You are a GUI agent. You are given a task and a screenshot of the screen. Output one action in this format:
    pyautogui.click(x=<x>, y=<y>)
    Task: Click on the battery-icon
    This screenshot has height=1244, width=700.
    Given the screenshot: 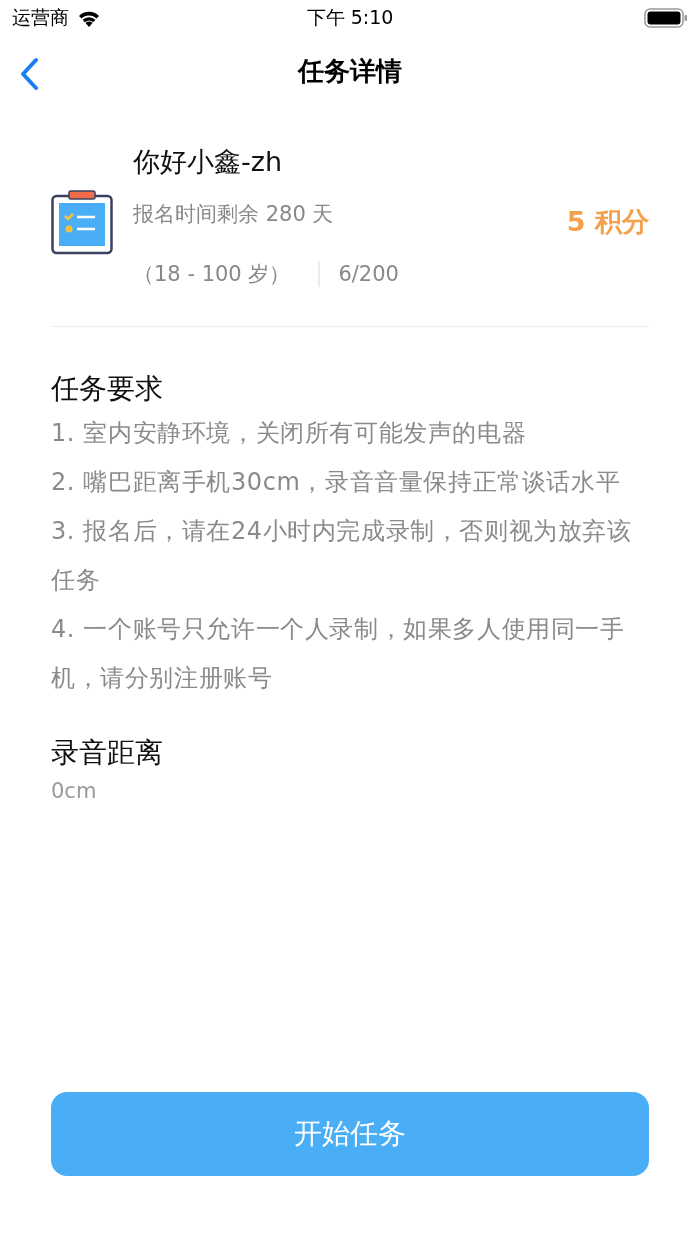 What is the action you would take?
    pyautogui.click(x=666, y=18)
    